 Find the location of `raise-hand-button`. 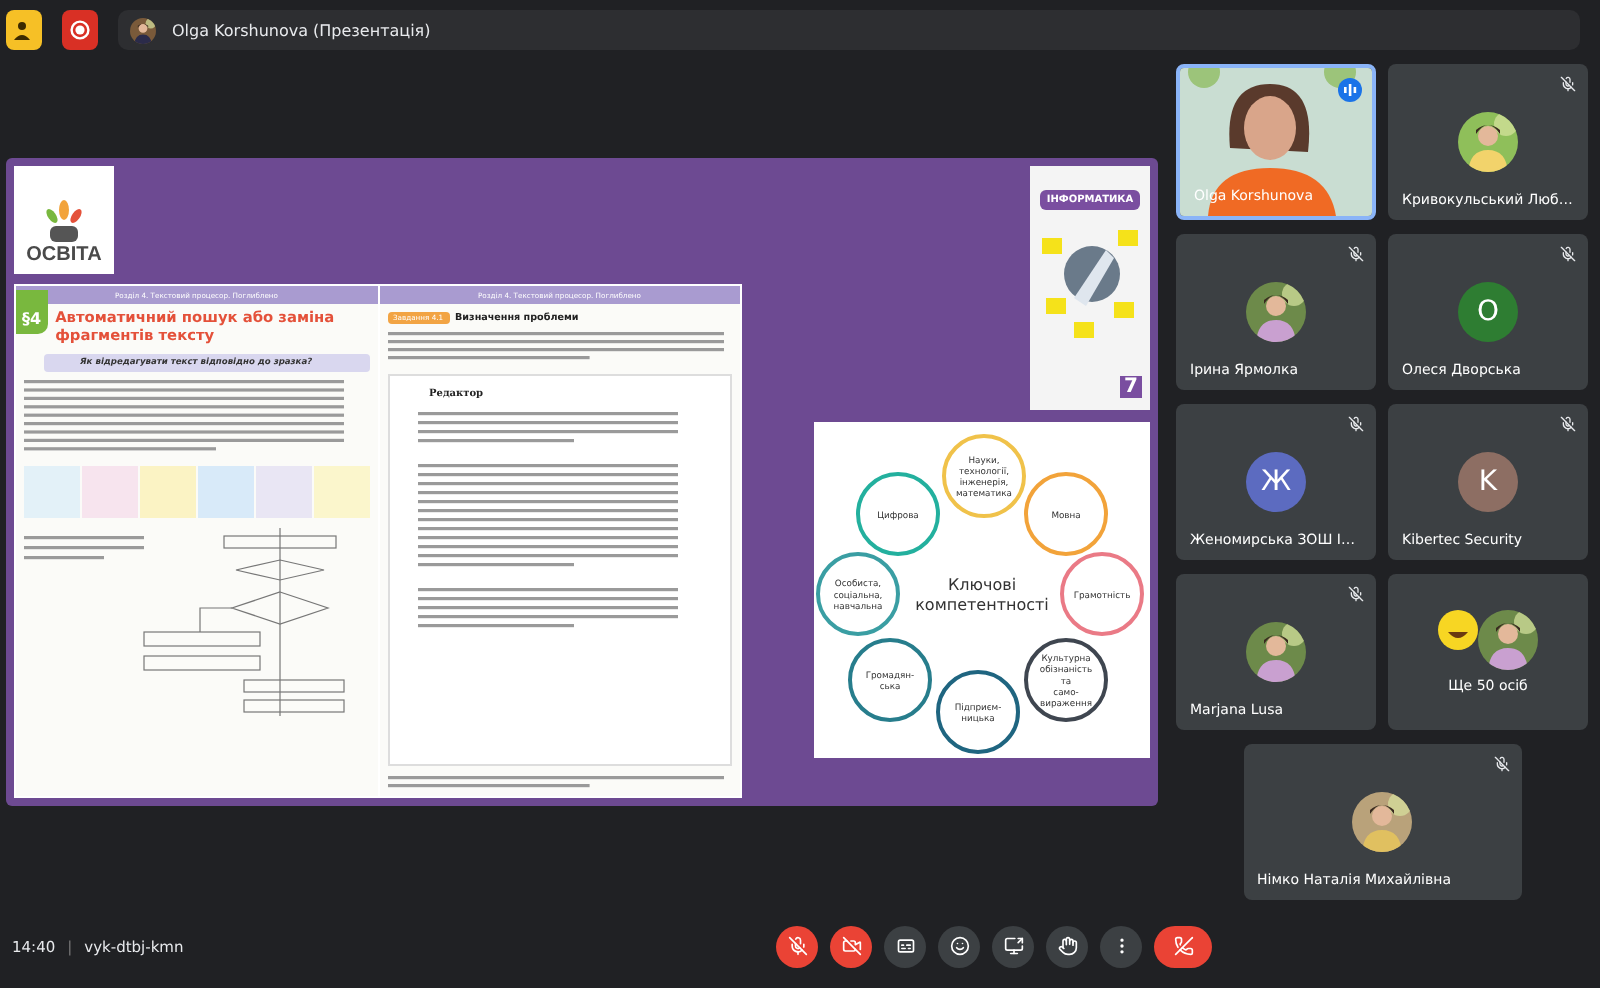

raise-hand-button is located at coordinates (1067, 946).